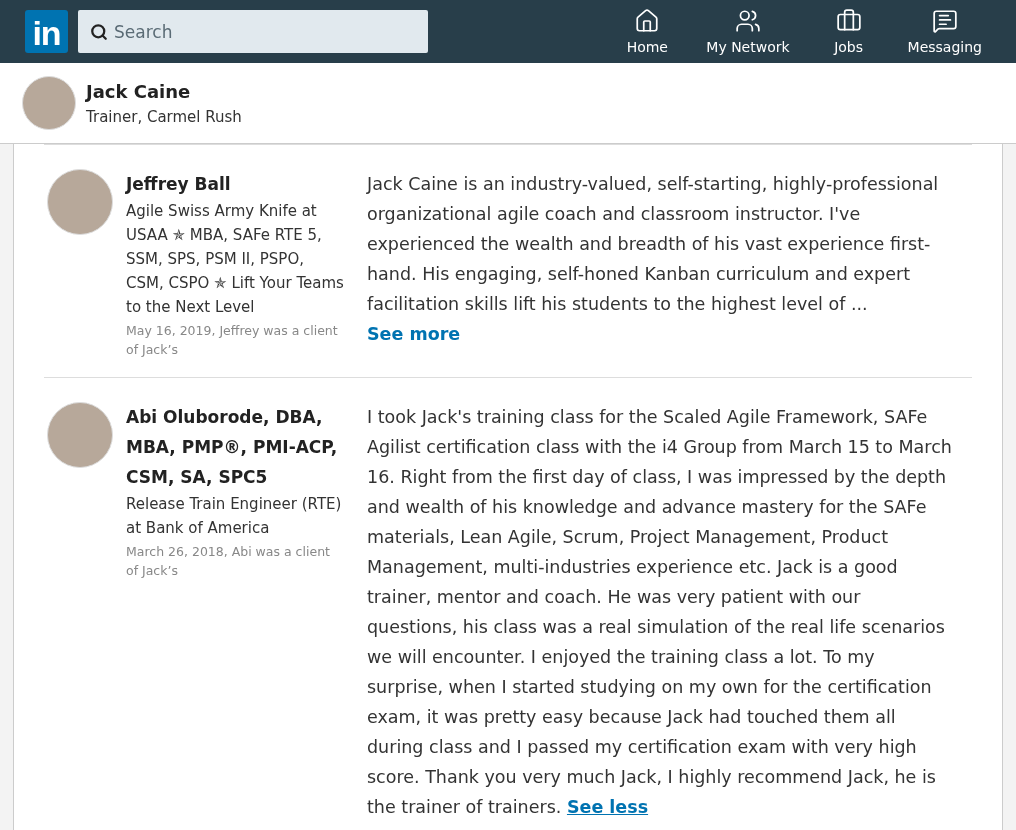 The image size is (1016, 830). Describe the element at coordinates (49, 103) in the screenshot. I see `avatar` at that location.